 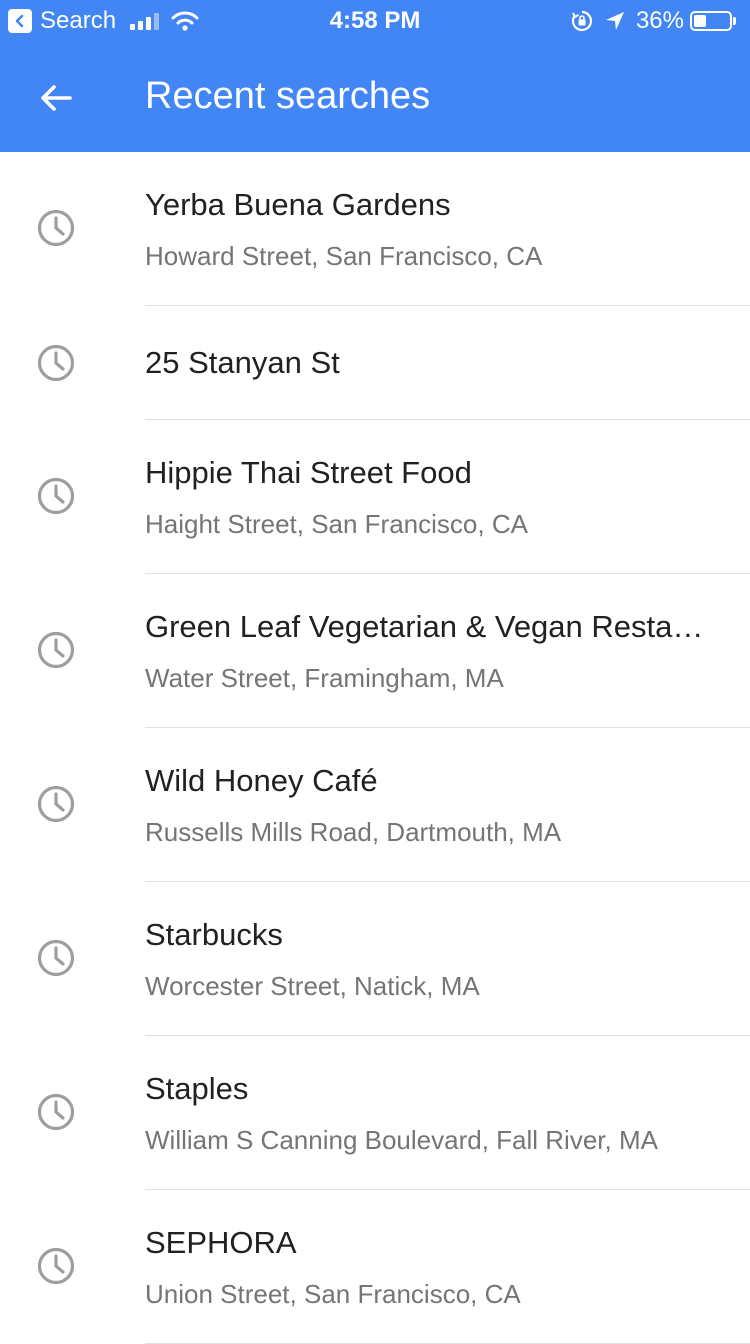 I want to click on status-bar: Search 4:58 PM 36%, so click(x=375, y=20).